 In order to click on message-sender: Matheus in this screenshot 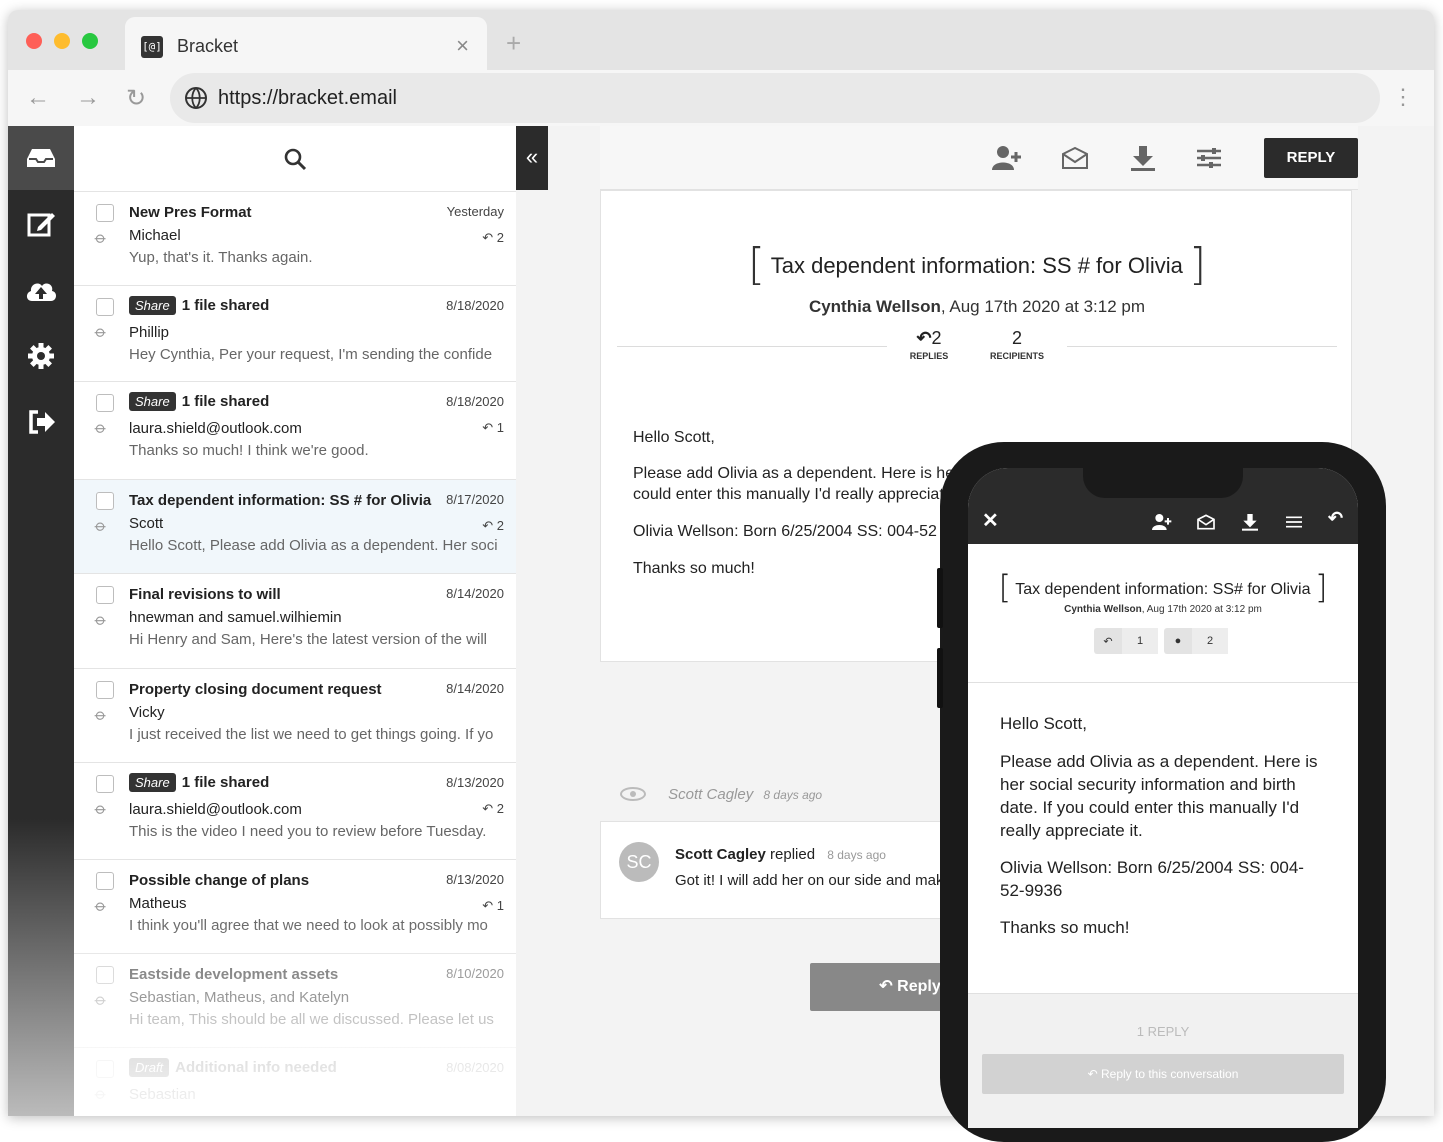, I will do `click(158, 903)`.